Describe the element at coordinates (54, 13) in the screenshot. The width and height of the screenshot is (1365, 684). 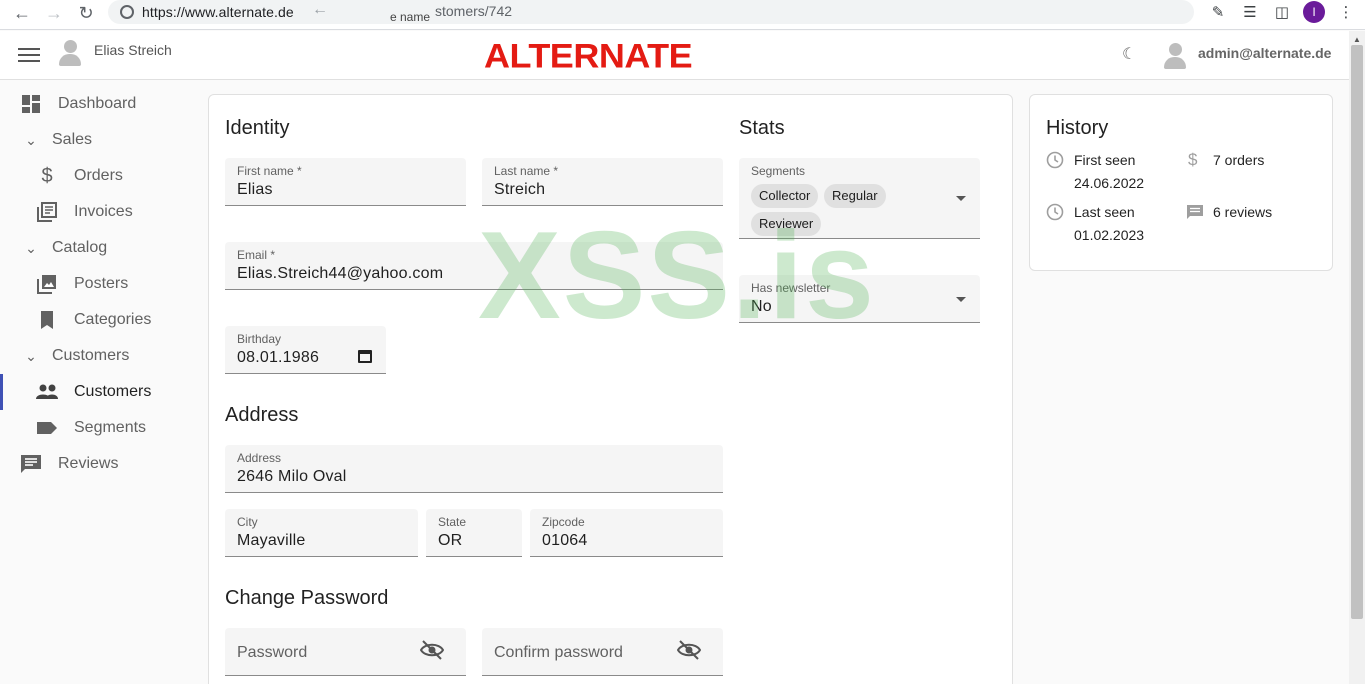
I see `forward-arrow-icon: →` at that location.